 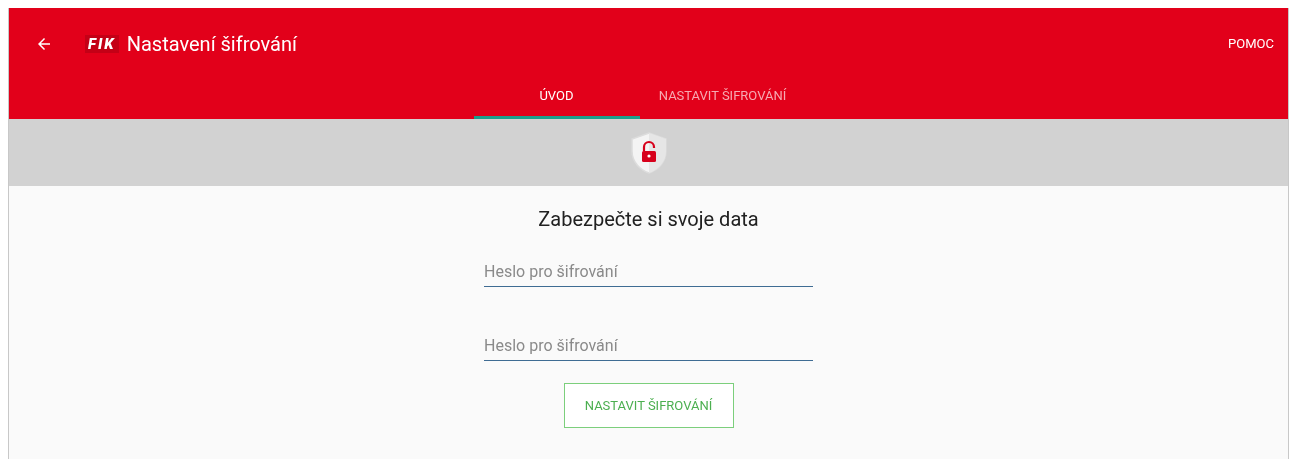 I want to click on window-title: Nastavení šifrování, so click(x=211, y=44).